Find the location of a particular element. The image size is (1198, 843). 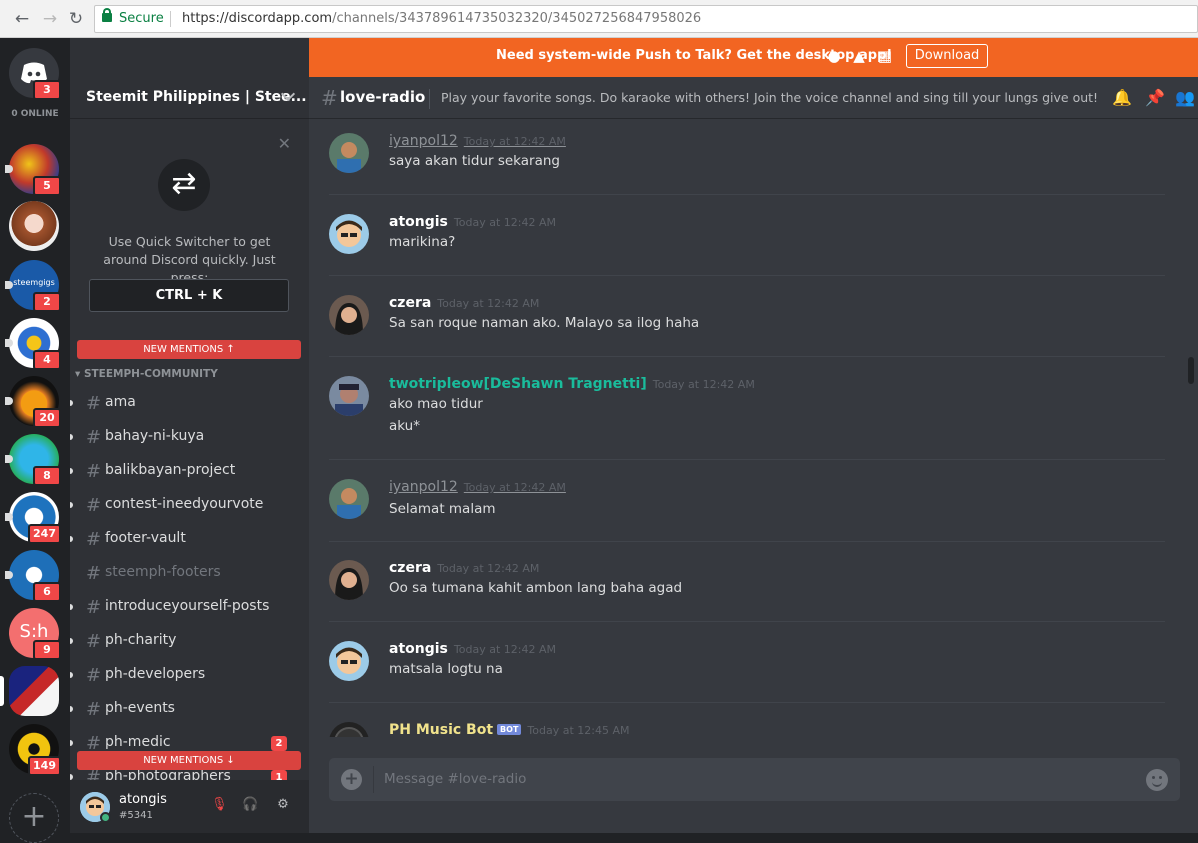

channel-item: # ph-events is located at coordinates (186, 709).